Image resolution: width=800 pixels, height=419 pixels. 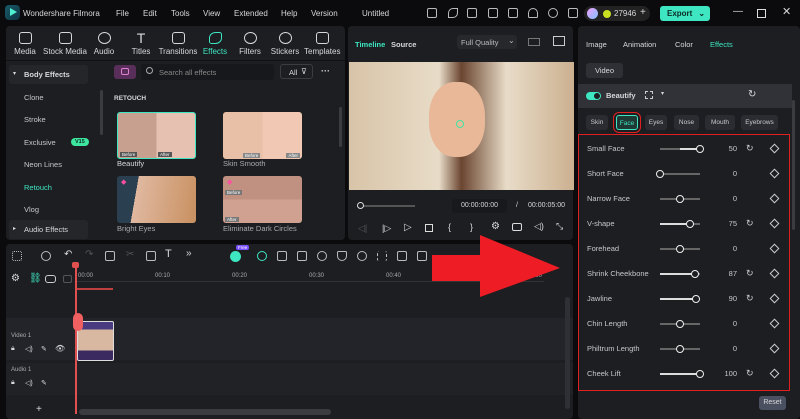 What do you see at coordinates (60, 348) in the screenshot?
I see `track-visibility-icon: 👁︎` at bounding box center [60, 348].